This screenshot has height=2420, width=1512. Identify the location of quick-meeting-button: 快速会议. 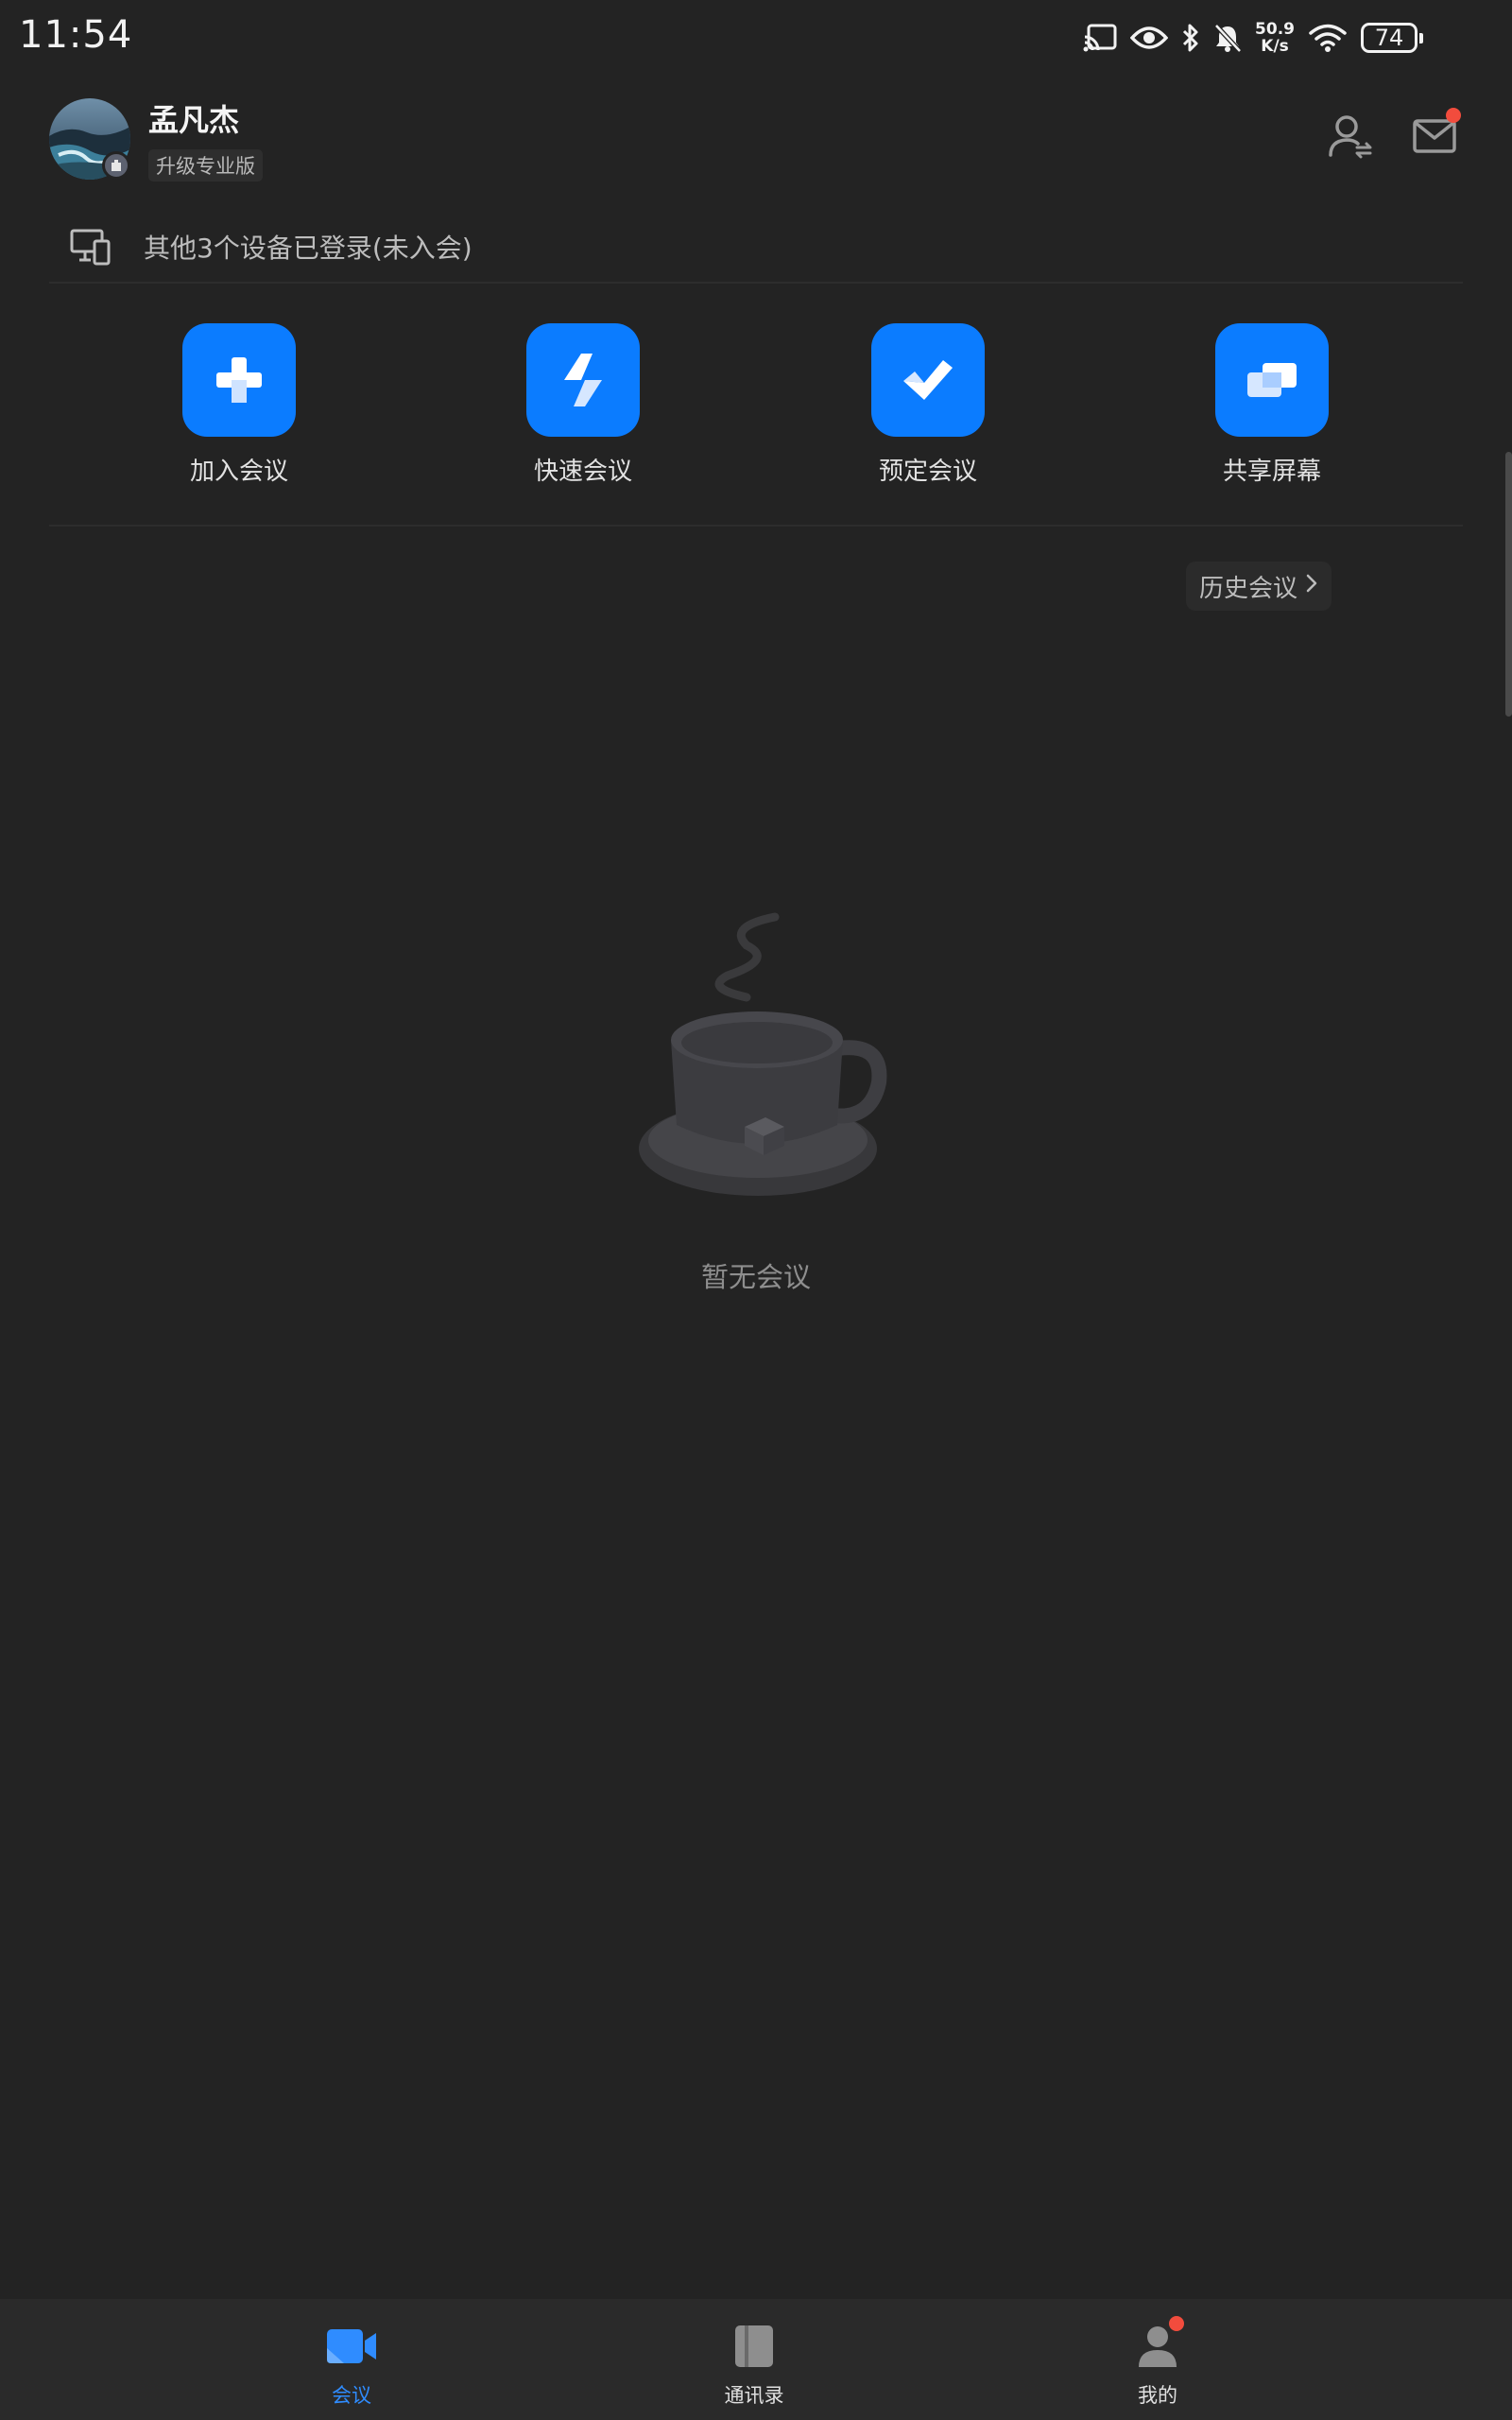
(583, 405).